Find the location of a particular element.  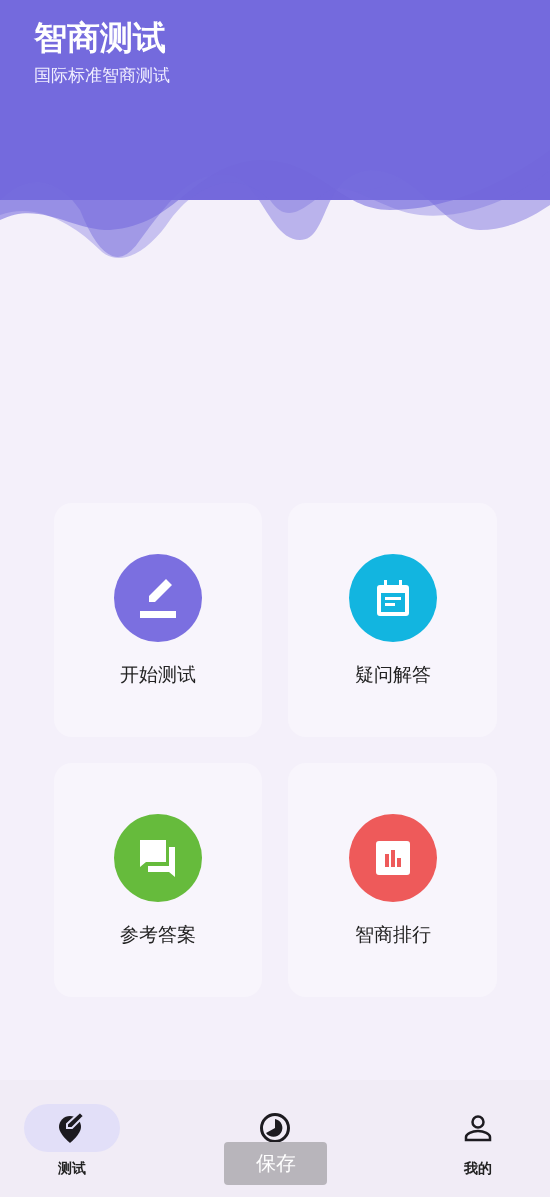

nav-tab is located at coordinates (72, 1128).